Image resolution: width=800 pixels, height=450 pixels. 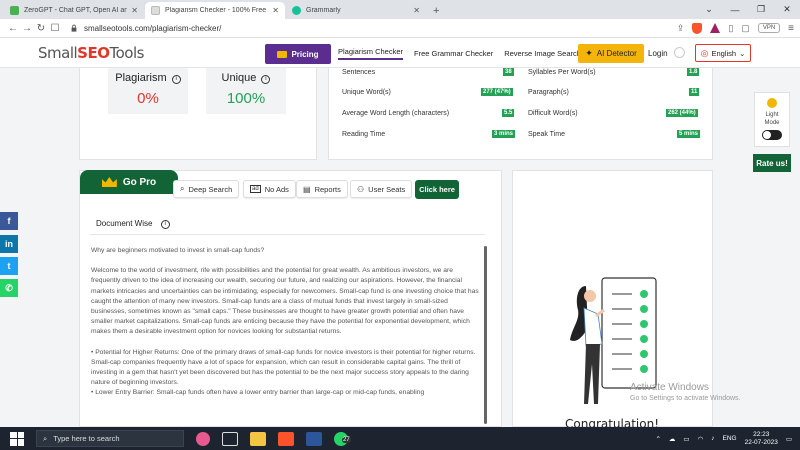 What do you see at coordinates (485, 335) in the screenshot?
I see `document-scrollbar` at bounding box center [485, 335].